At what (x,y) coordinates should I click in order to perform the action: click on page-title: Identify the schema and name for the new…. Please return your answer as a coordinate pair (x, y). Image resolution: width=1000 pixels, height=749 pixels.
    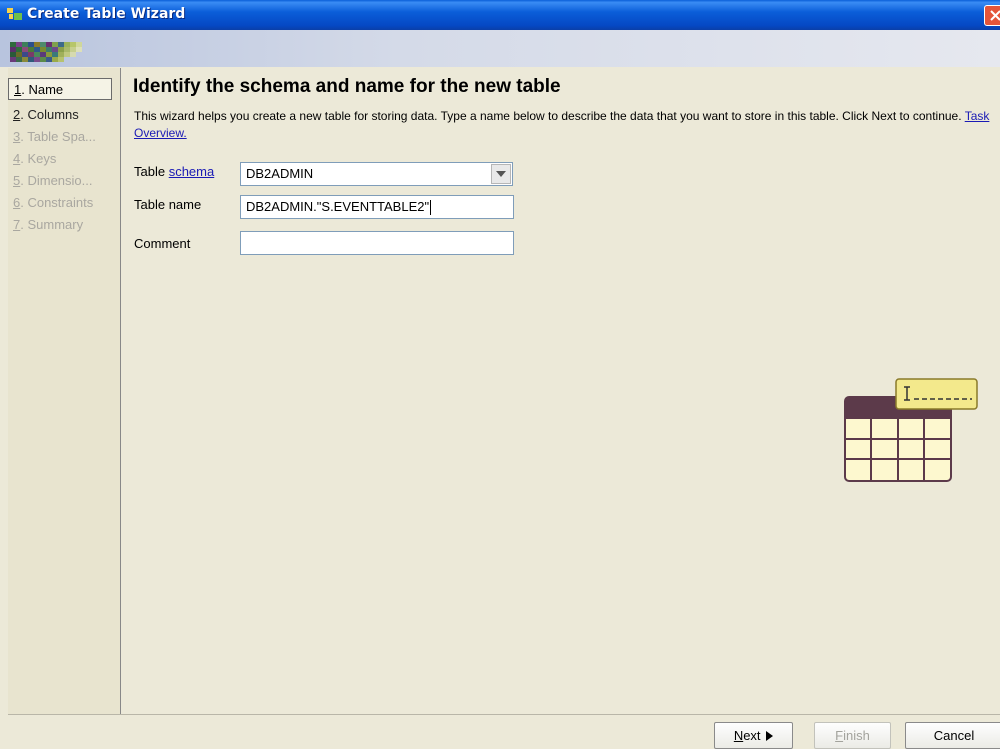
    Looking at the image, I should click on (347, 86).